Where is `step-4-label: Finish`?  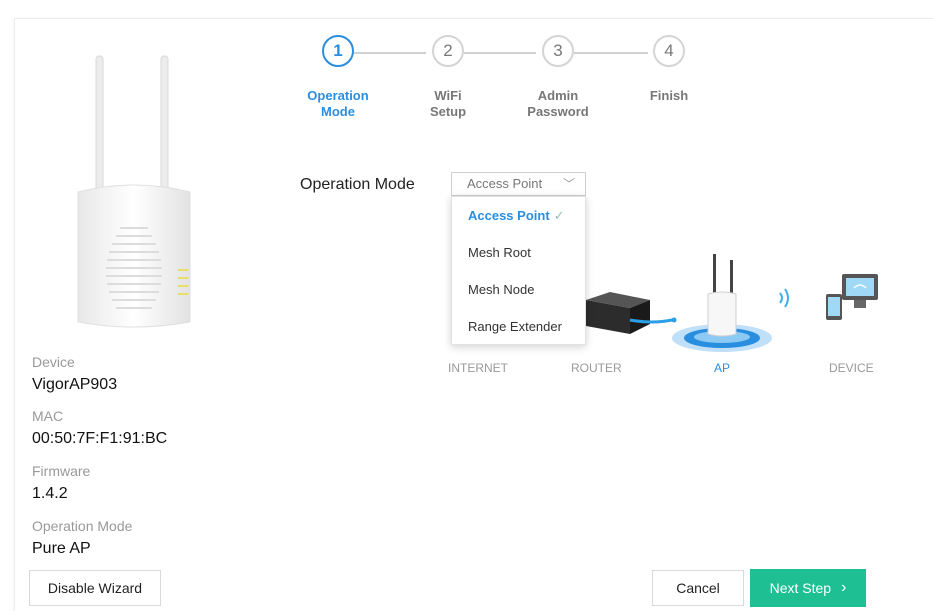 step-4-label: Finish is located at coordinates (669, 96).